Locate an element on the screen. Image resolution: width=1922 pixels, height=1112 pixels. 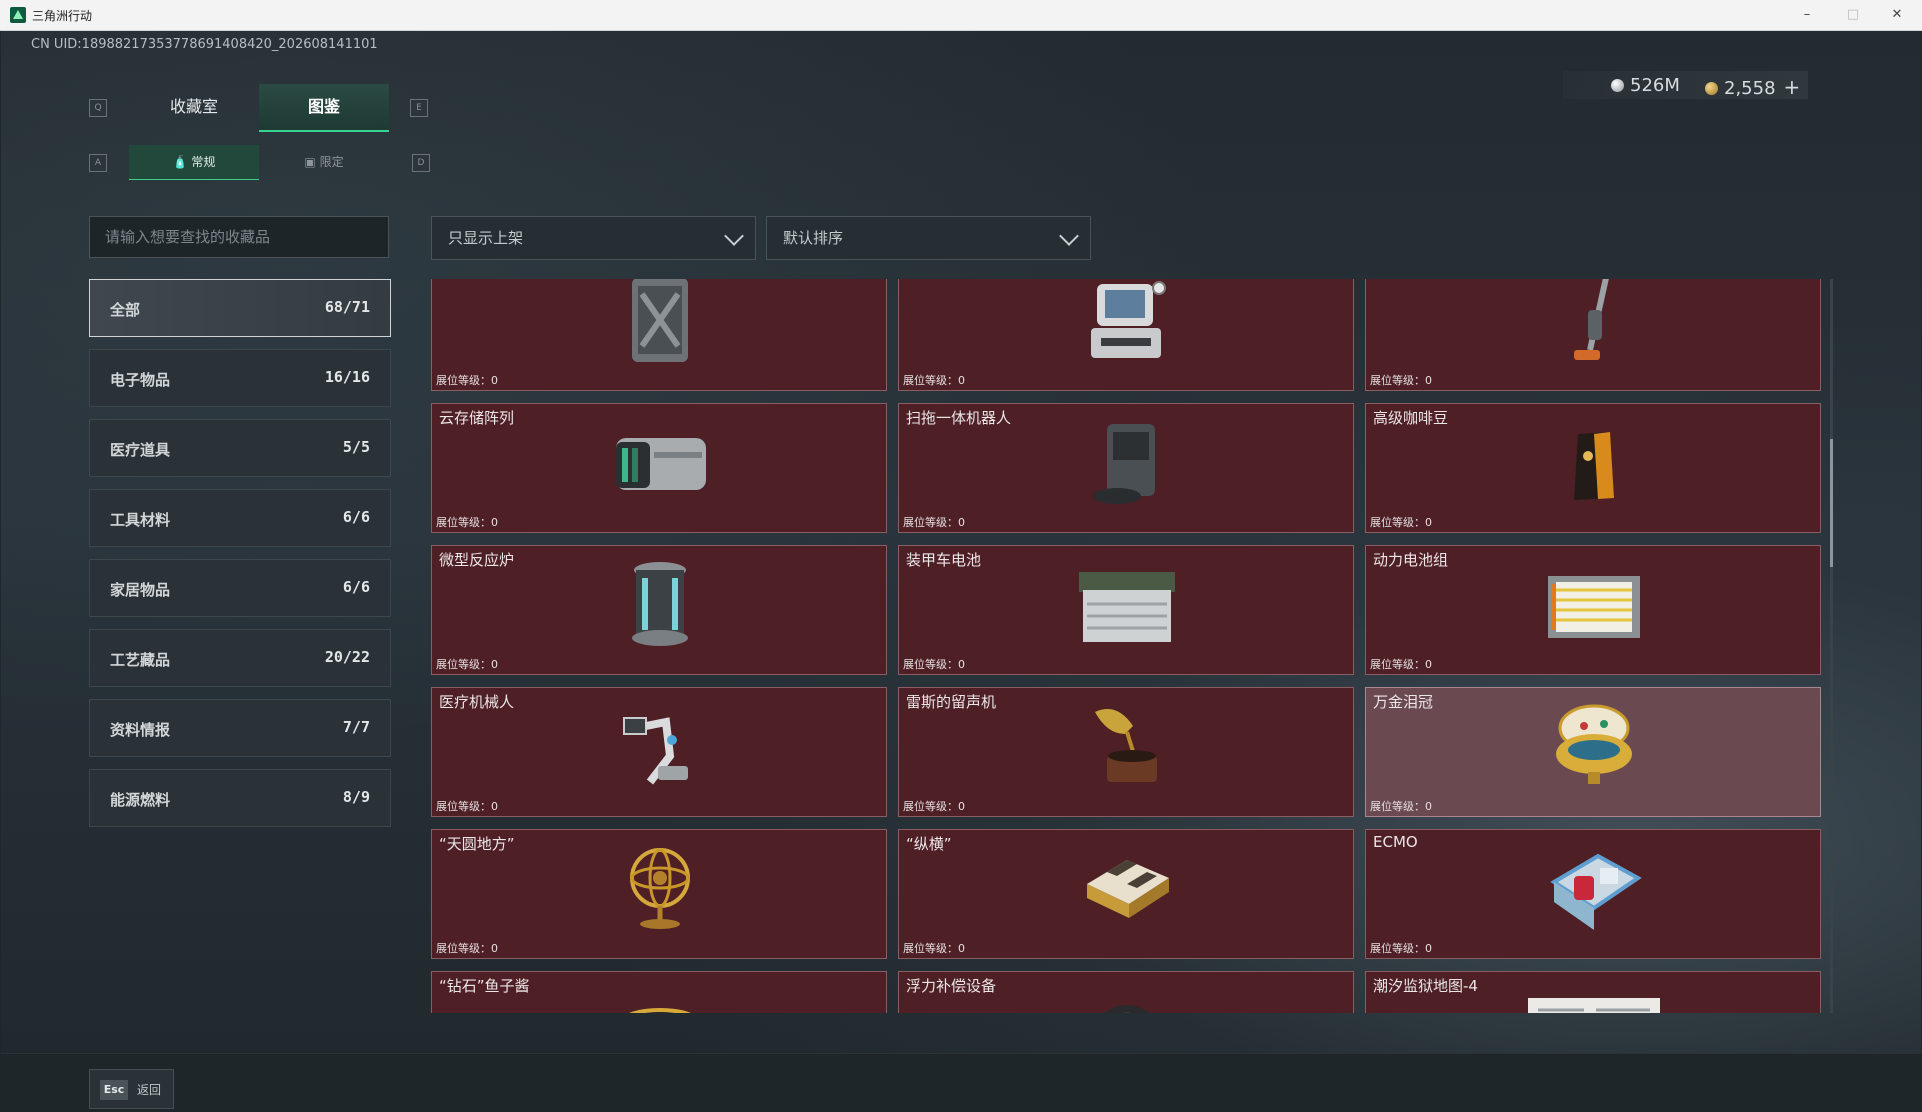
category-count: 6/6 is located at coordinates (356, 587).